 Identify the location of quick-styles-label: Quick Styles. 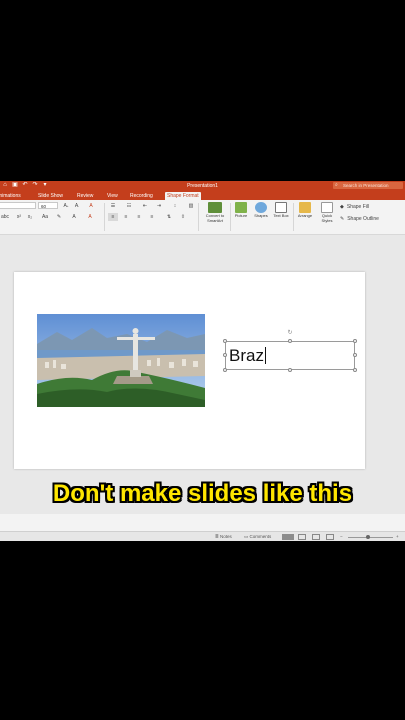
(327, 218).